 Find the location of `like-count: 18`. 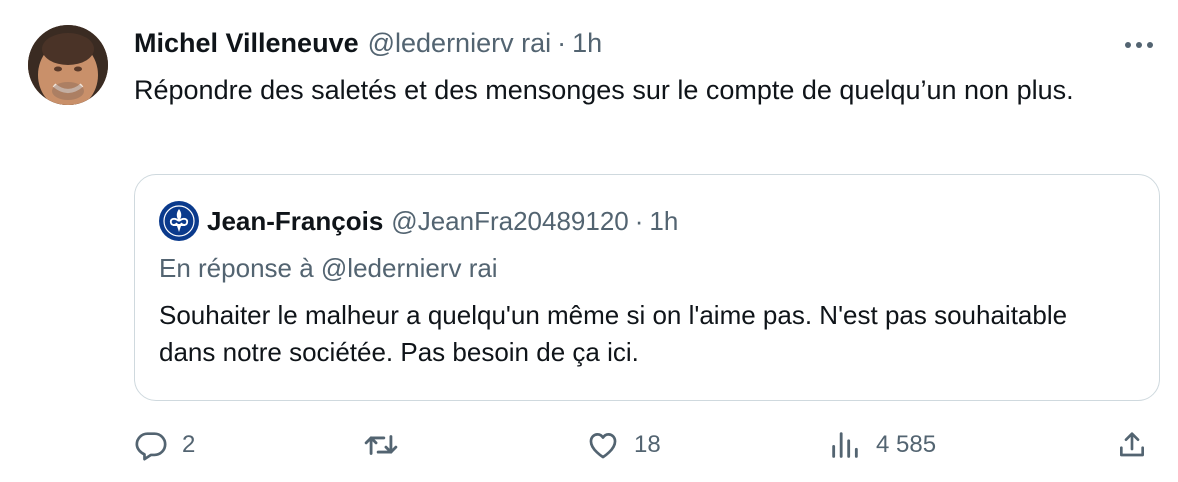

like-count: 18 is located at coordinates (647, 444).